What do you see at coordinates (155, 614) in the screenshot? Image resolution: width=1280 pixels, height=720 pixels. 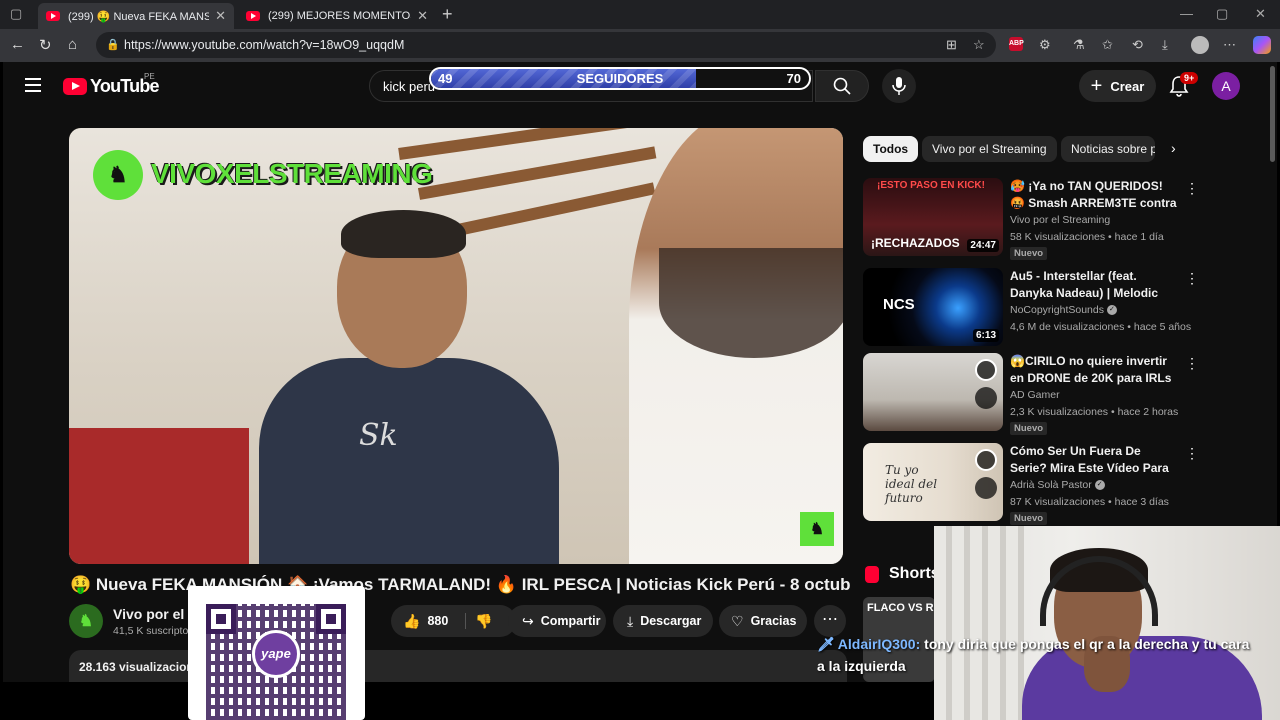 I see `channel-name: Vivo por el S` at bounding box center [155, 614].